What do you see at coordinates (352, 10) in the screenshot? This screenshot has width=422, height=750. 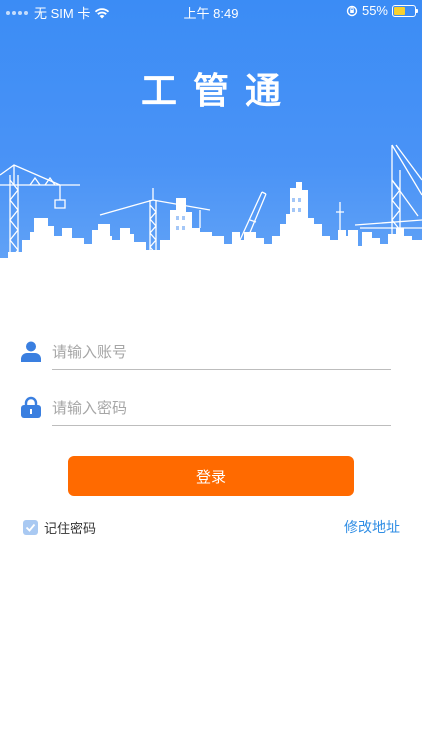 I see `orientation-lock-icon` at bounding box center [352, 10].